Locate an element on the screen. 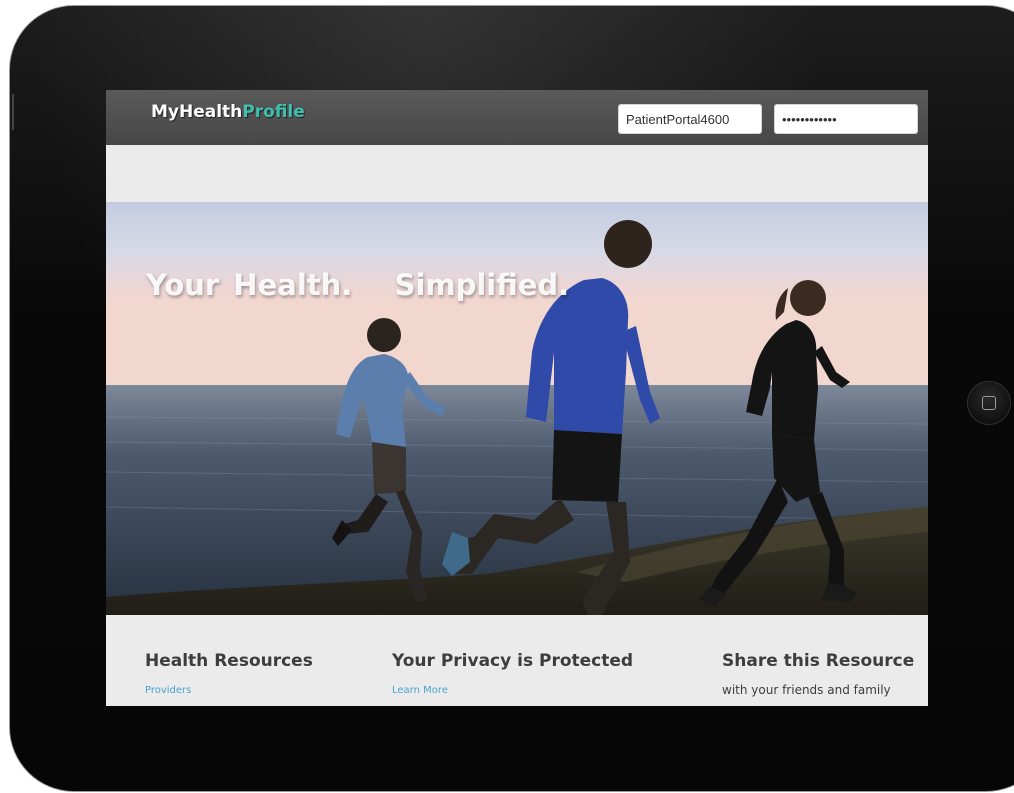  site-logo: MyHealthProfile is located at coordinates (228, 112).